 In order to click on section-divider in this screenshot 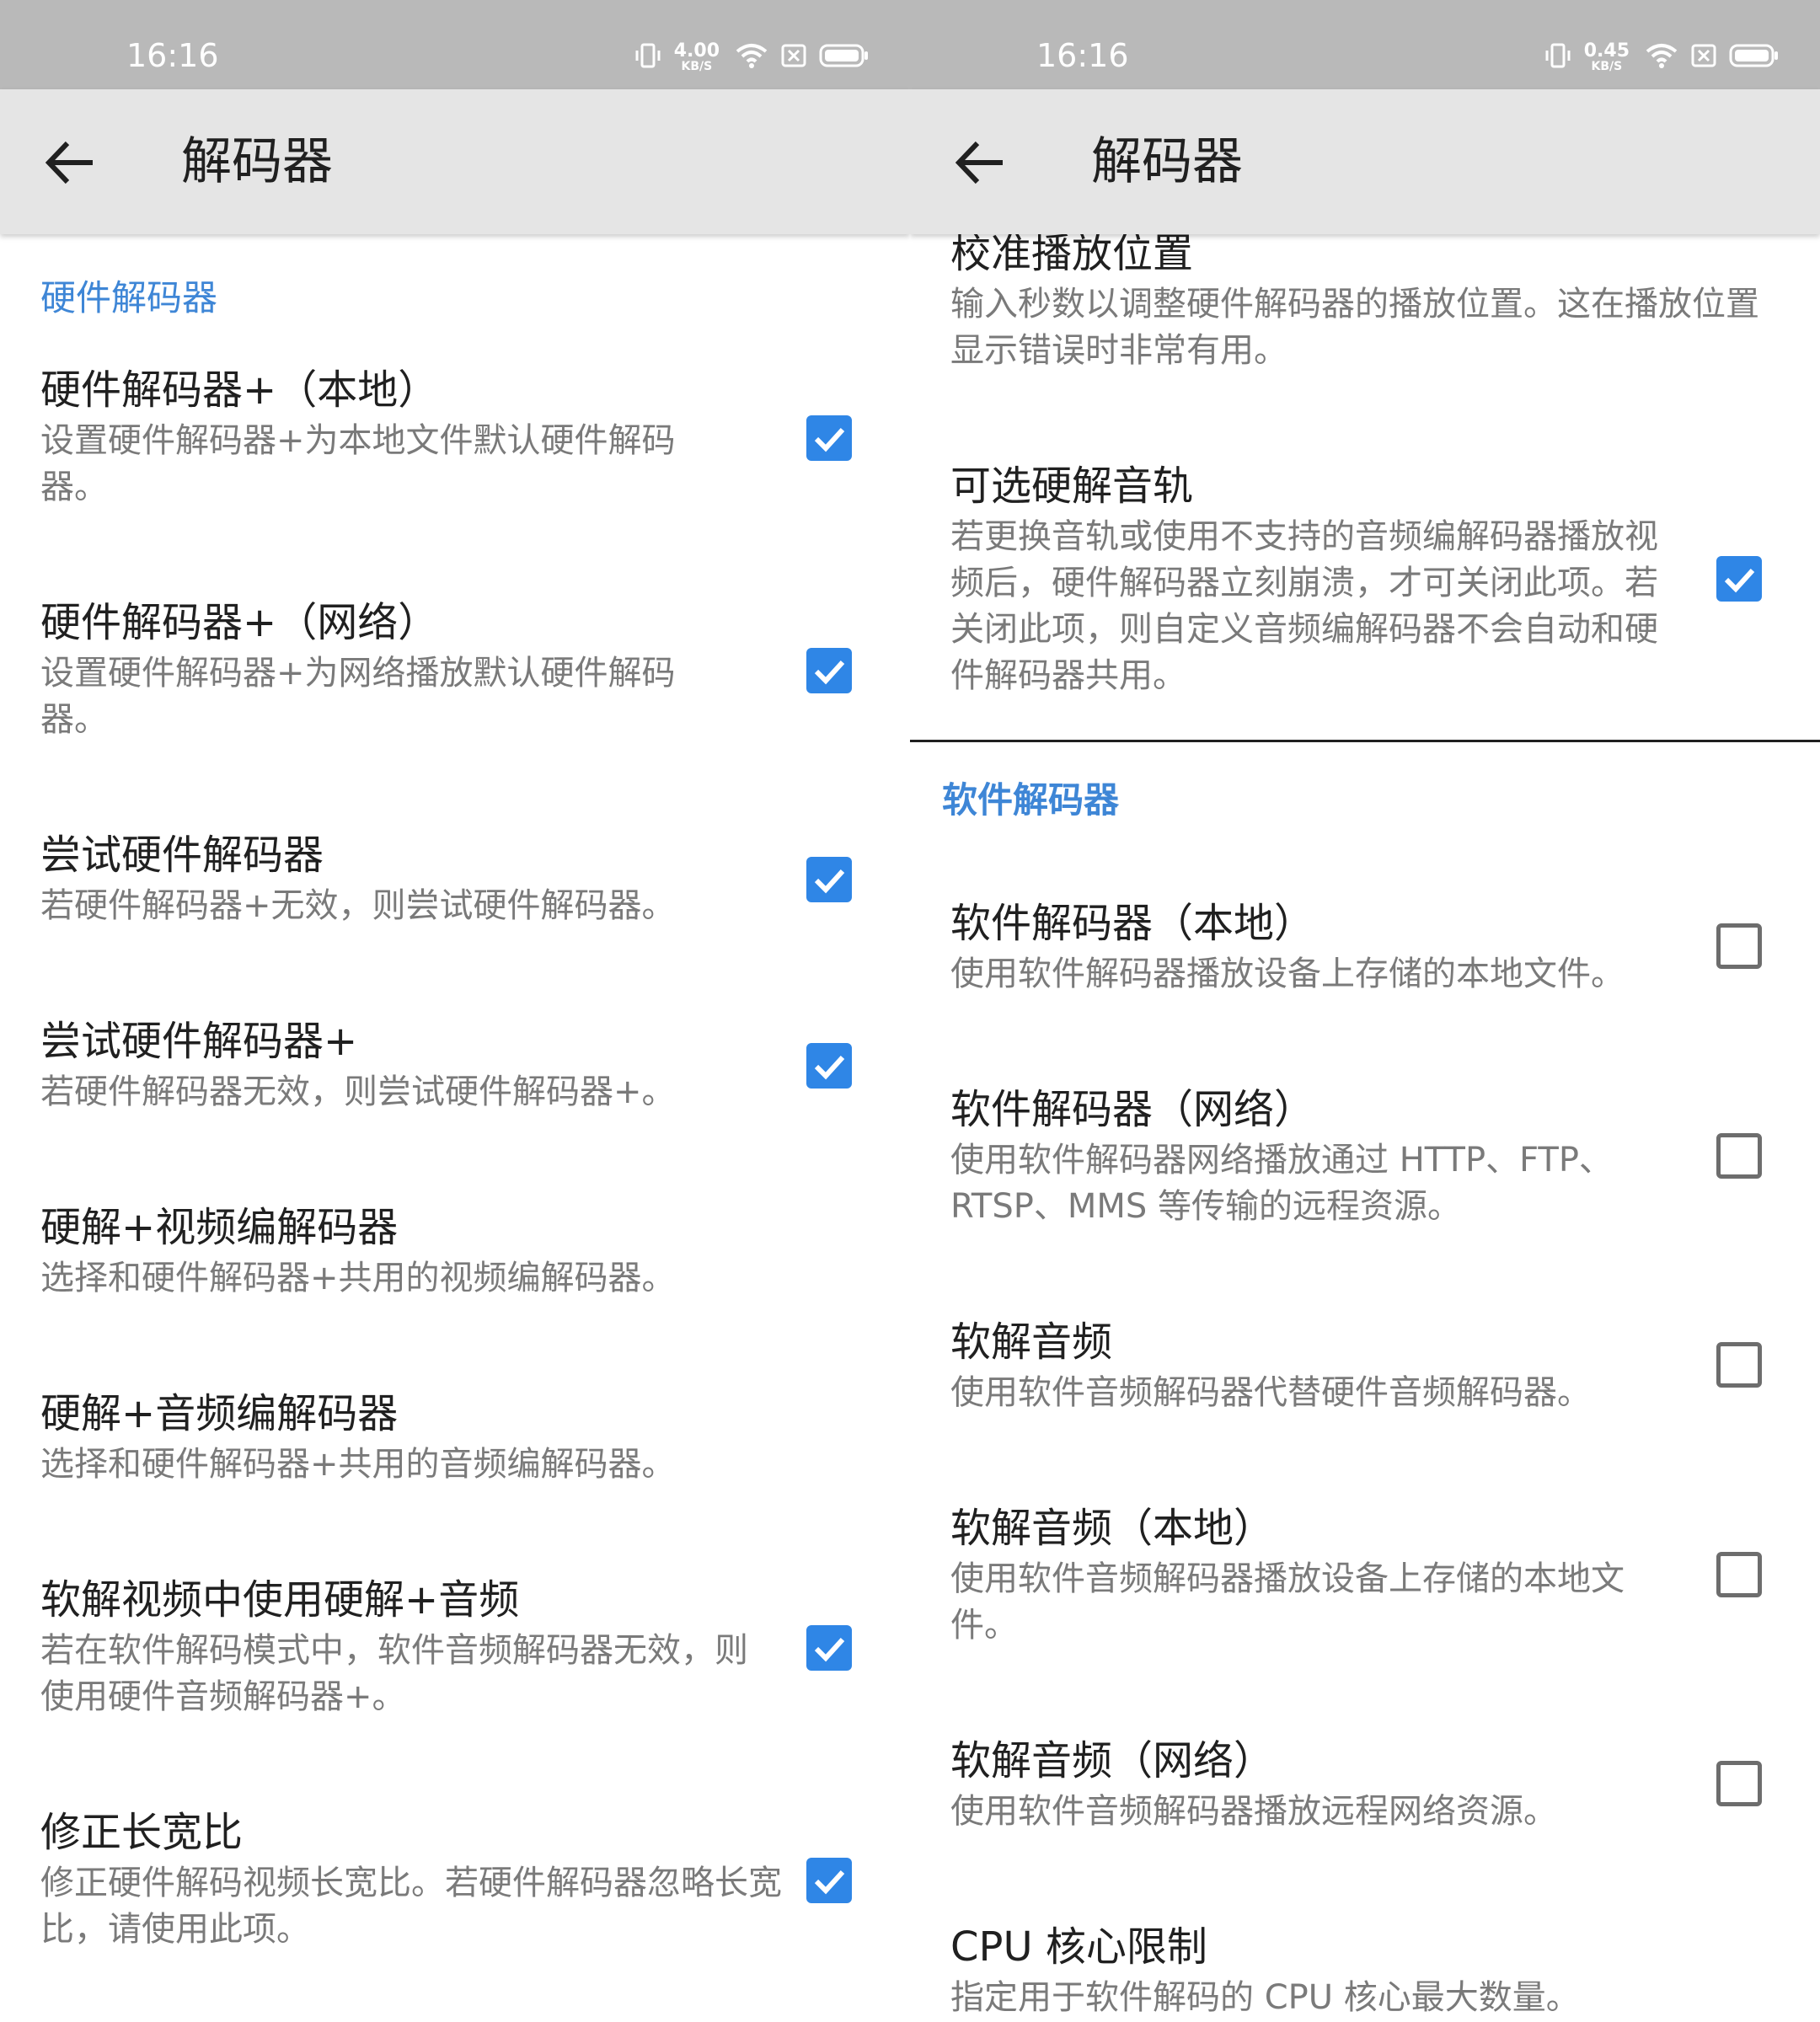, I will do `click(1365, 741)`.